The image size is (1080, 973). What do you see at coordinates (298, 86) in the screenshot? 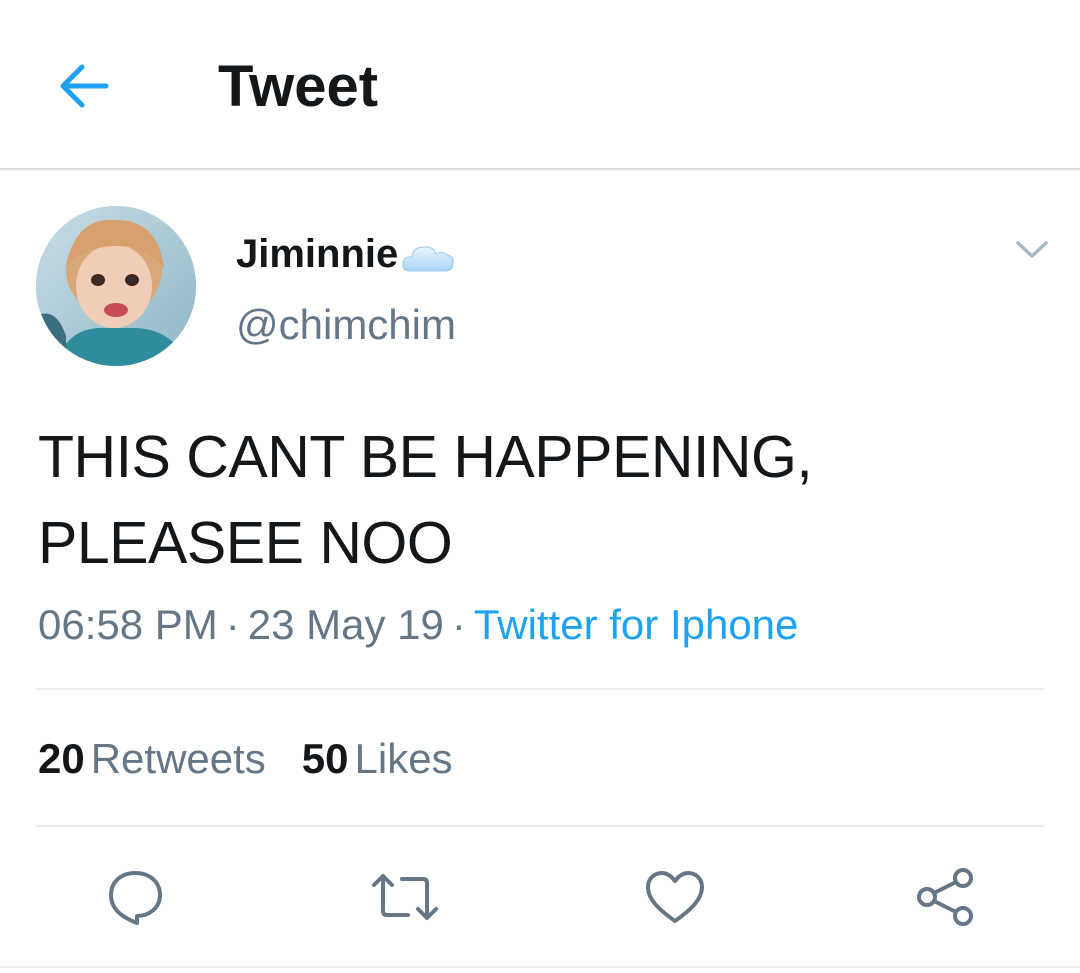
I see `page-title: Tweet` at bounding box center [298, 86].